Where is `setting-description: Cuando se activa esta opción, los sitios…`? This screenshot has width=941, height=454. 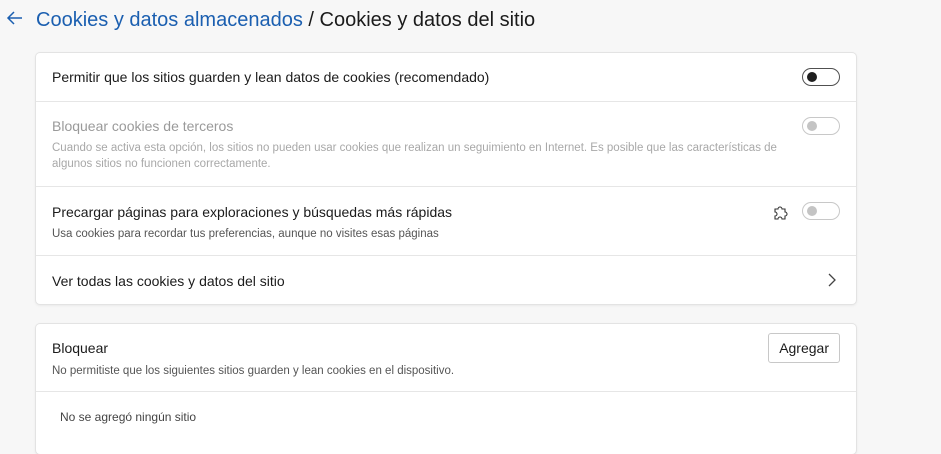 setting-description: Cuando se activa esta opción, los sitios… is located at coordinates (414, 156).